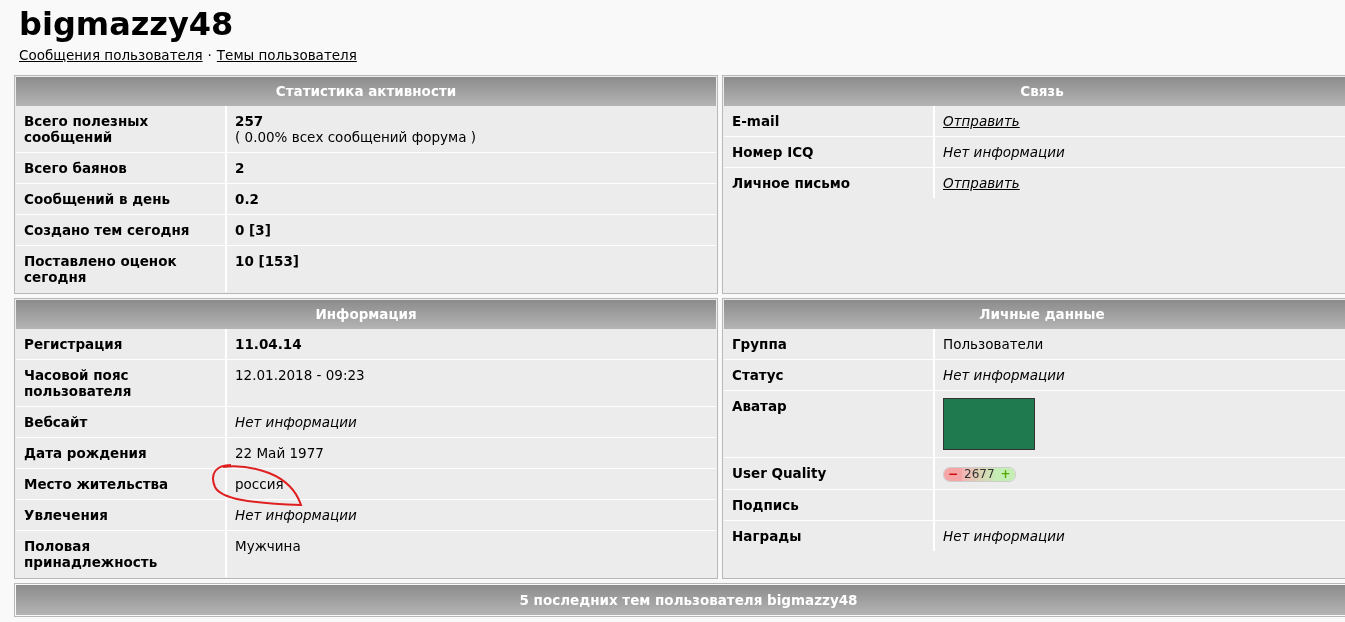 The height and width of the screenshot is (622, 1345). I want to click on user-name: bigmazzy48, so click(127, 24).